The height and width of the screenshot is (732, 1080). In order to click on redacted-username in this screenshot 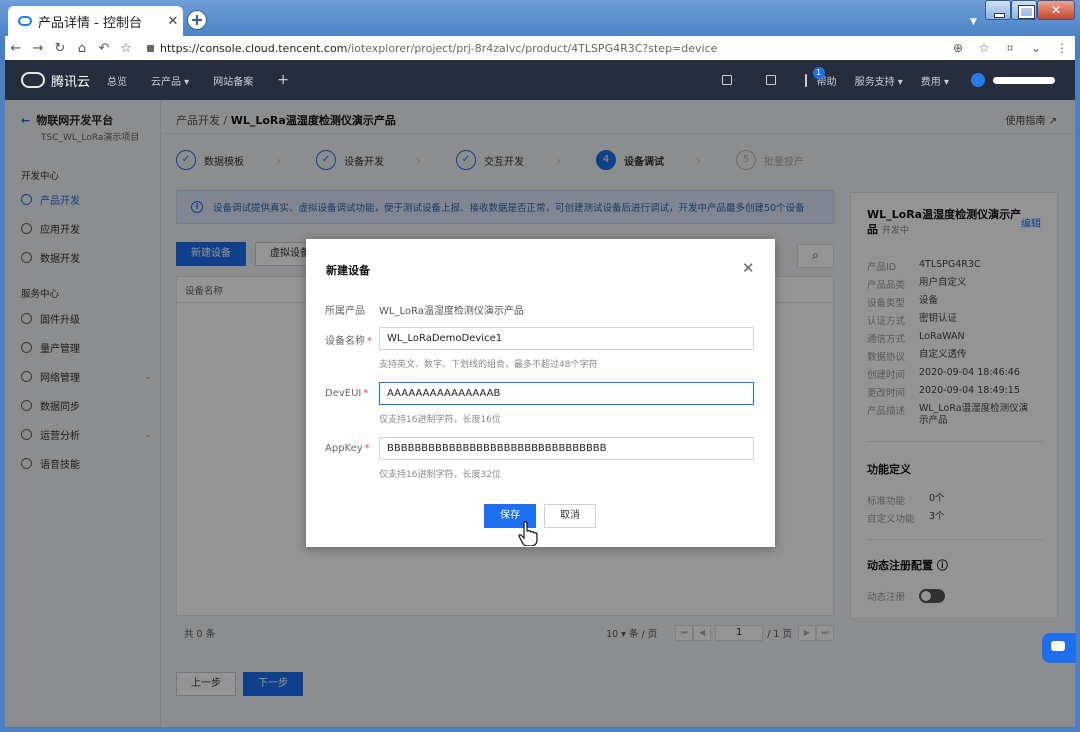, I will do `click(1024, 80)`.